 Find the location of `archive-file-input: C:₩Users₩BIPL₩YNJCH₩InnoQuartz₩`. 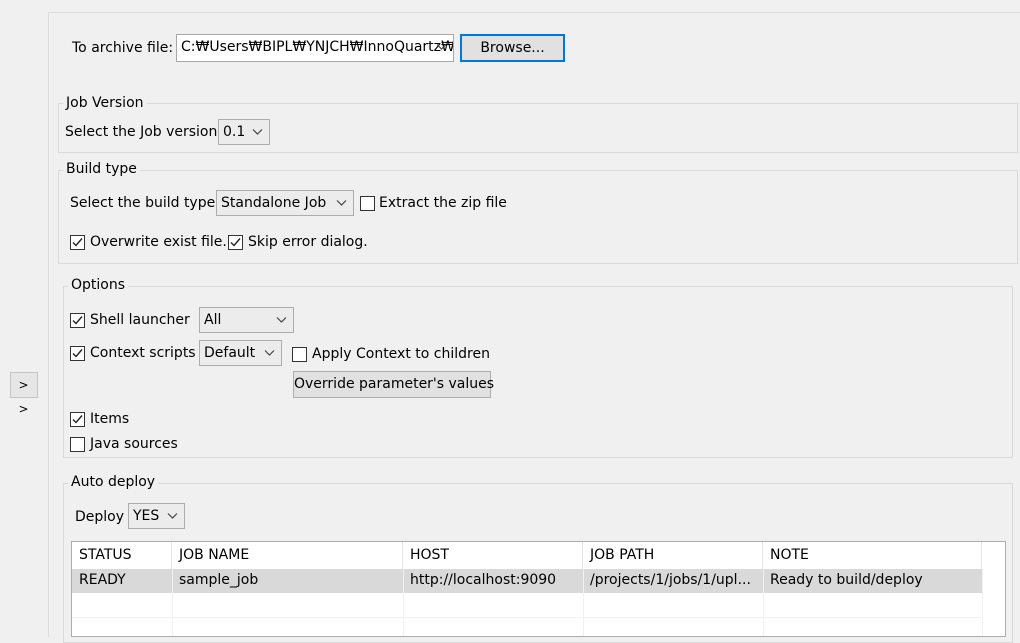

archive-file-input: C:₩Users₩BIPL₩YNJCH₩InnoQuartz₩ is located at coordinates (315, 48).